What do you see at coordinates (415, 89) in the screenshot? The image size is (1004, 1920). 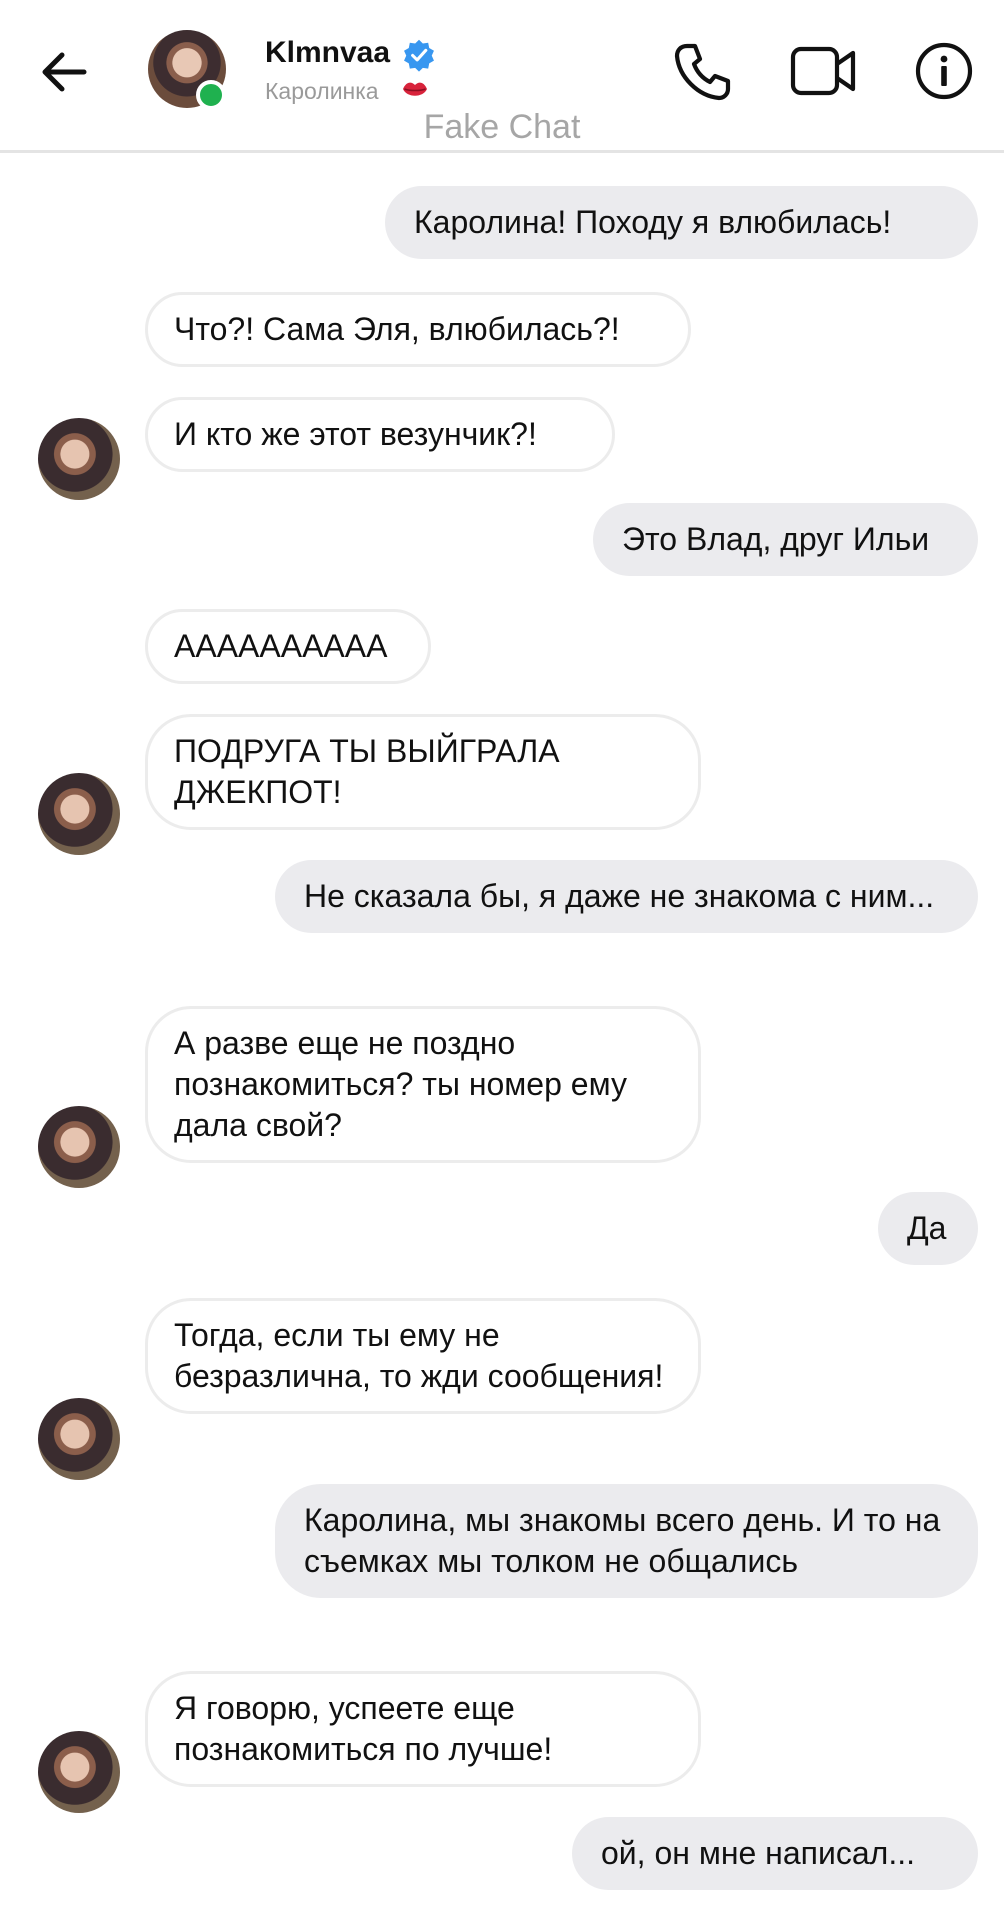 I see `lips-icon` at bounding box center [415, 89].